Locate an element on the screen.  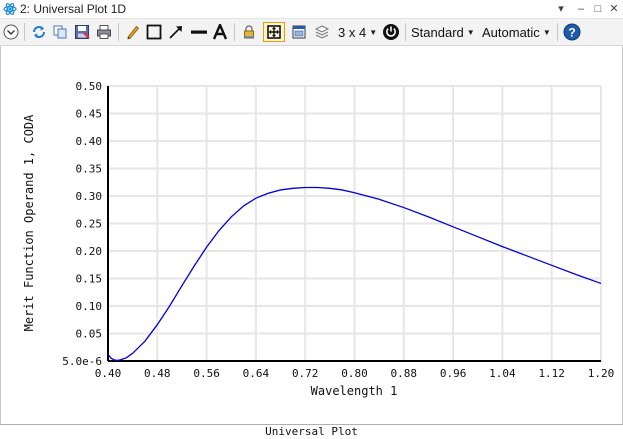
fit-view-icon is located at coordinates (274, 32).